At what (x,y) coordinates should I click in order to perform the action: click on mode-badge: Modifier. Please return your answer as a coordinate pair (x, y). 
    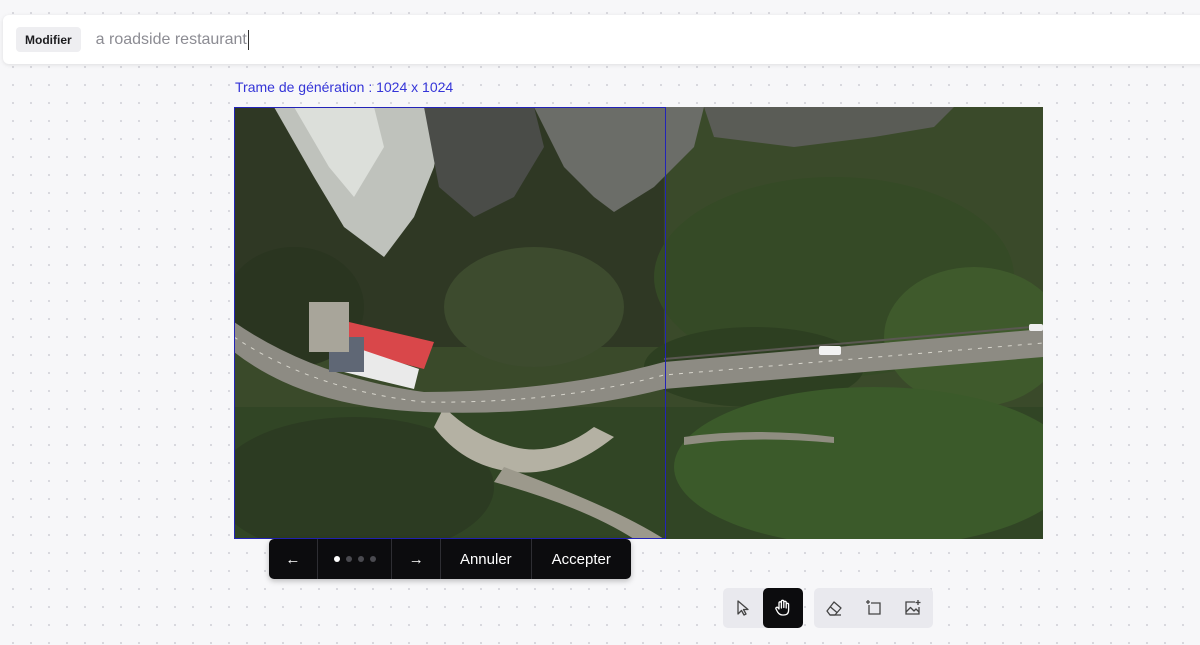
    Looking at the image, I should click on (48, 39).